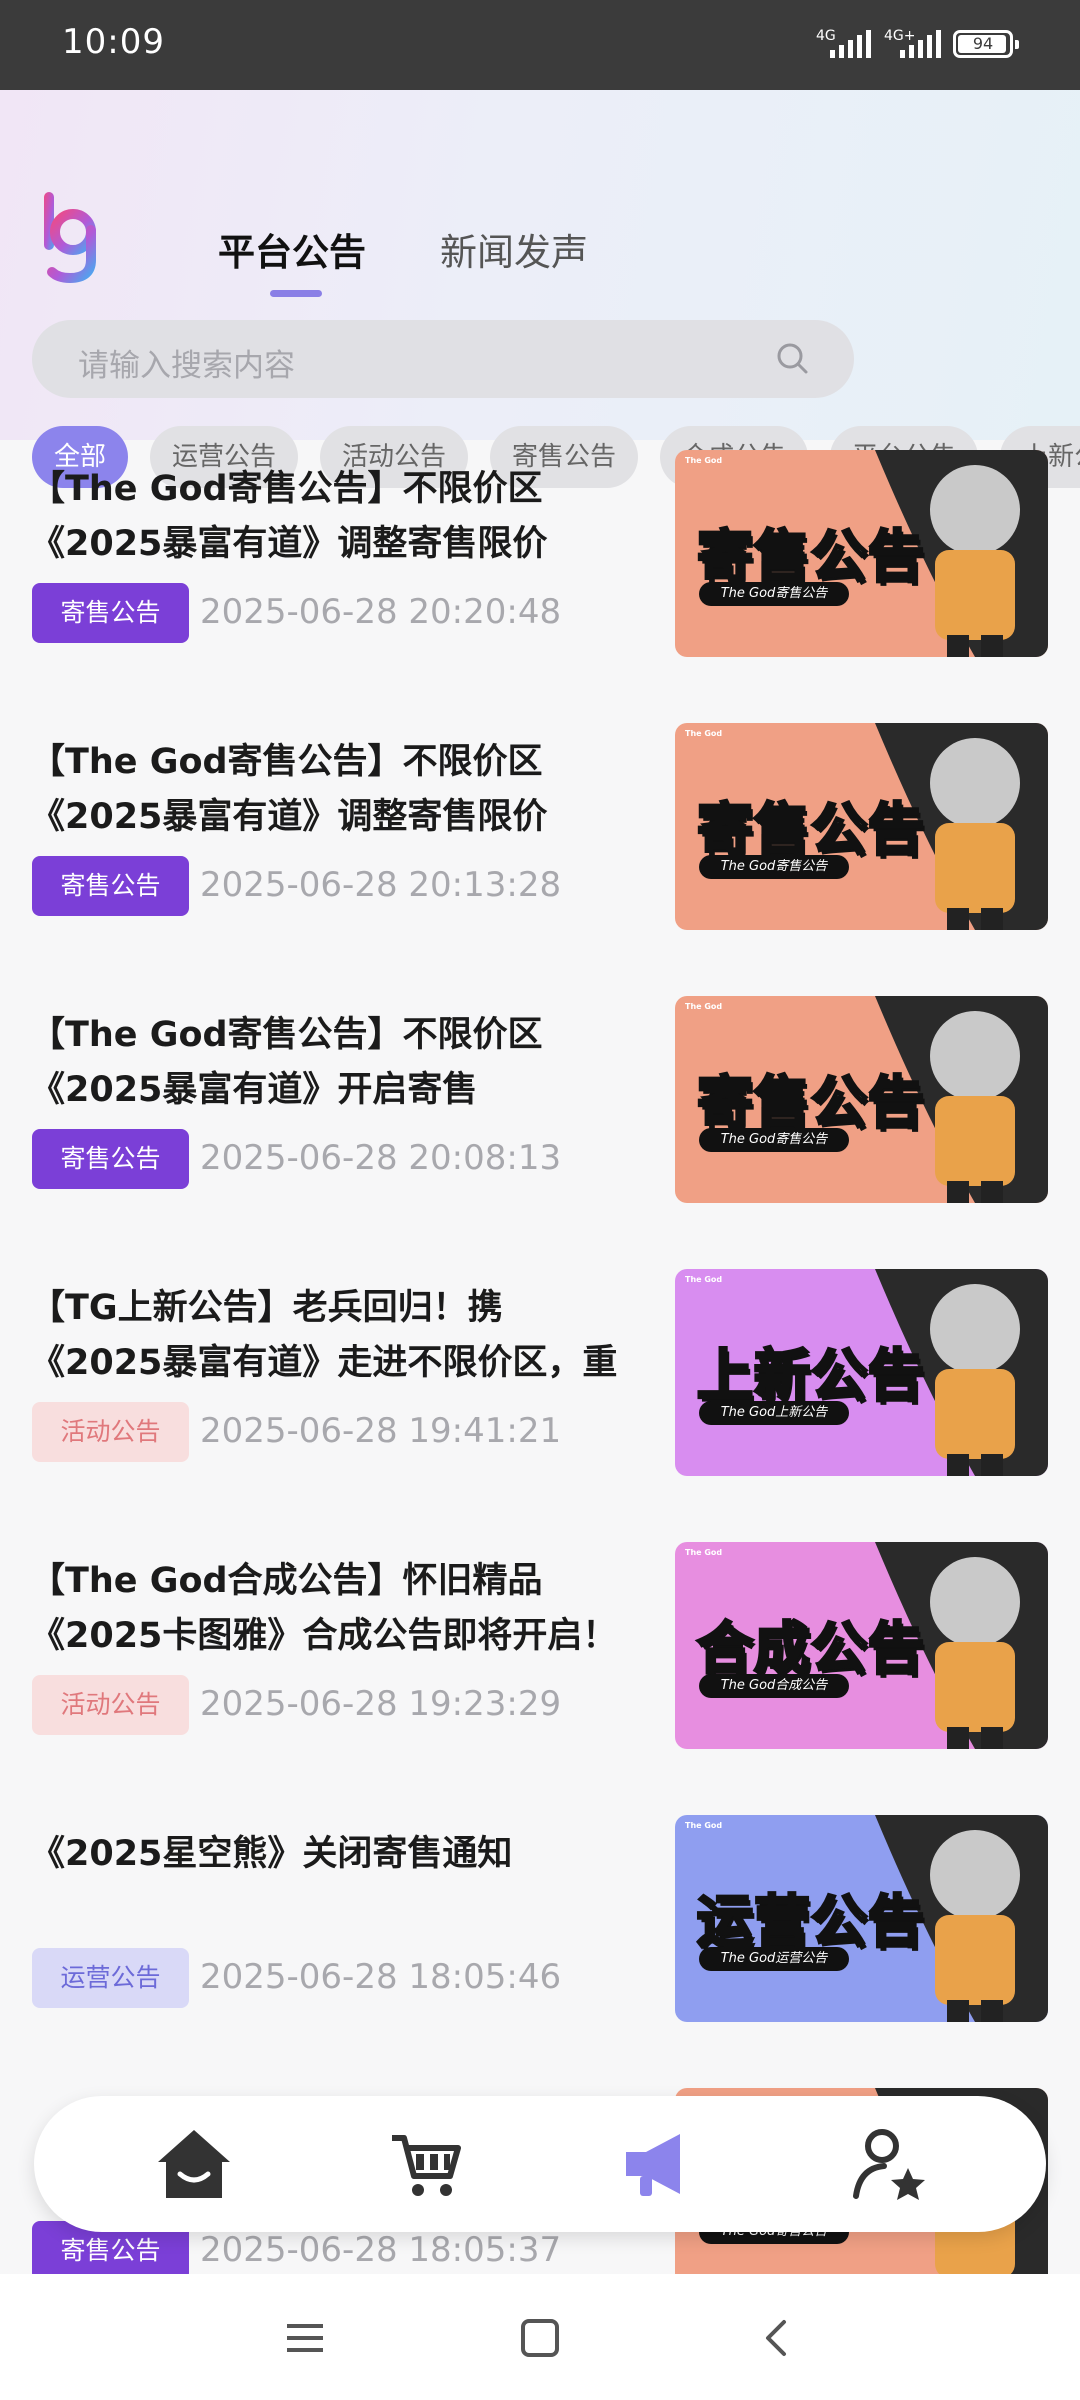 The image size is (1080, 2400). What do you see at coordinates (540, 2164) in the screenshot?
I see `bottom-navigation` at bounding box center [540, 2164].